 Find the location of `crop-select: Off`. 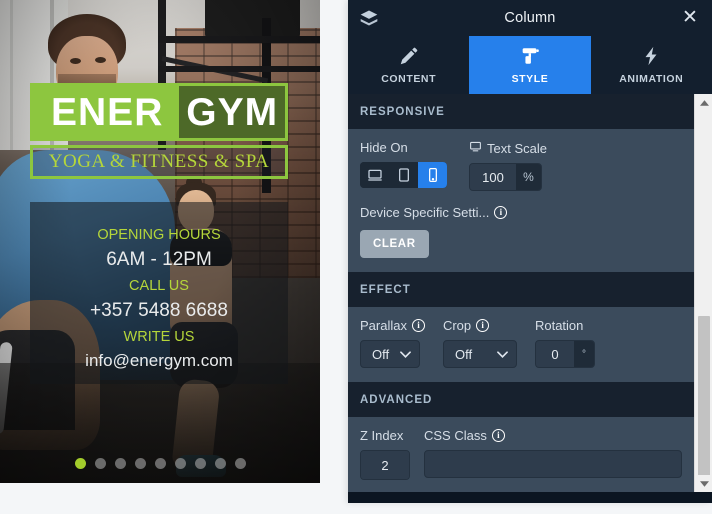

crop-select: Off is located at coordinates (479, 354).